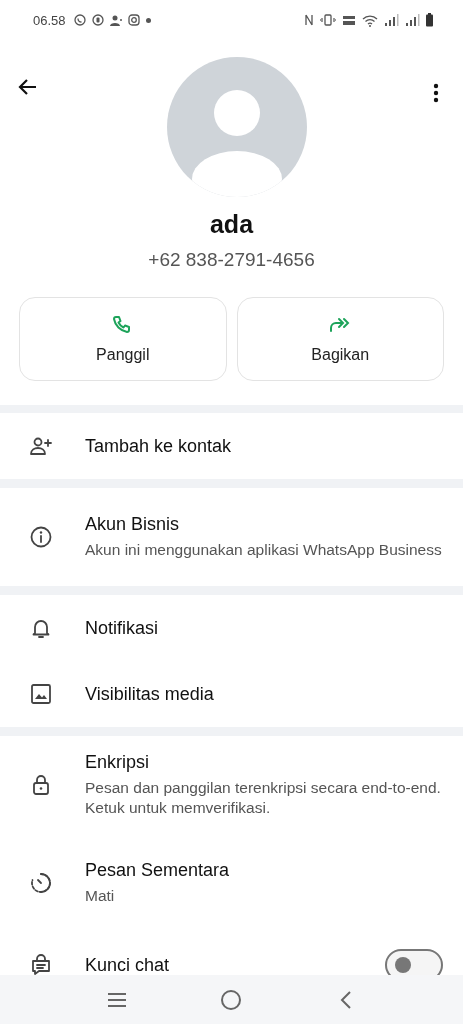  Describe the element at coordinates (122, 628) in the screenshot. I see `item-title: Notifikasi` at that location.